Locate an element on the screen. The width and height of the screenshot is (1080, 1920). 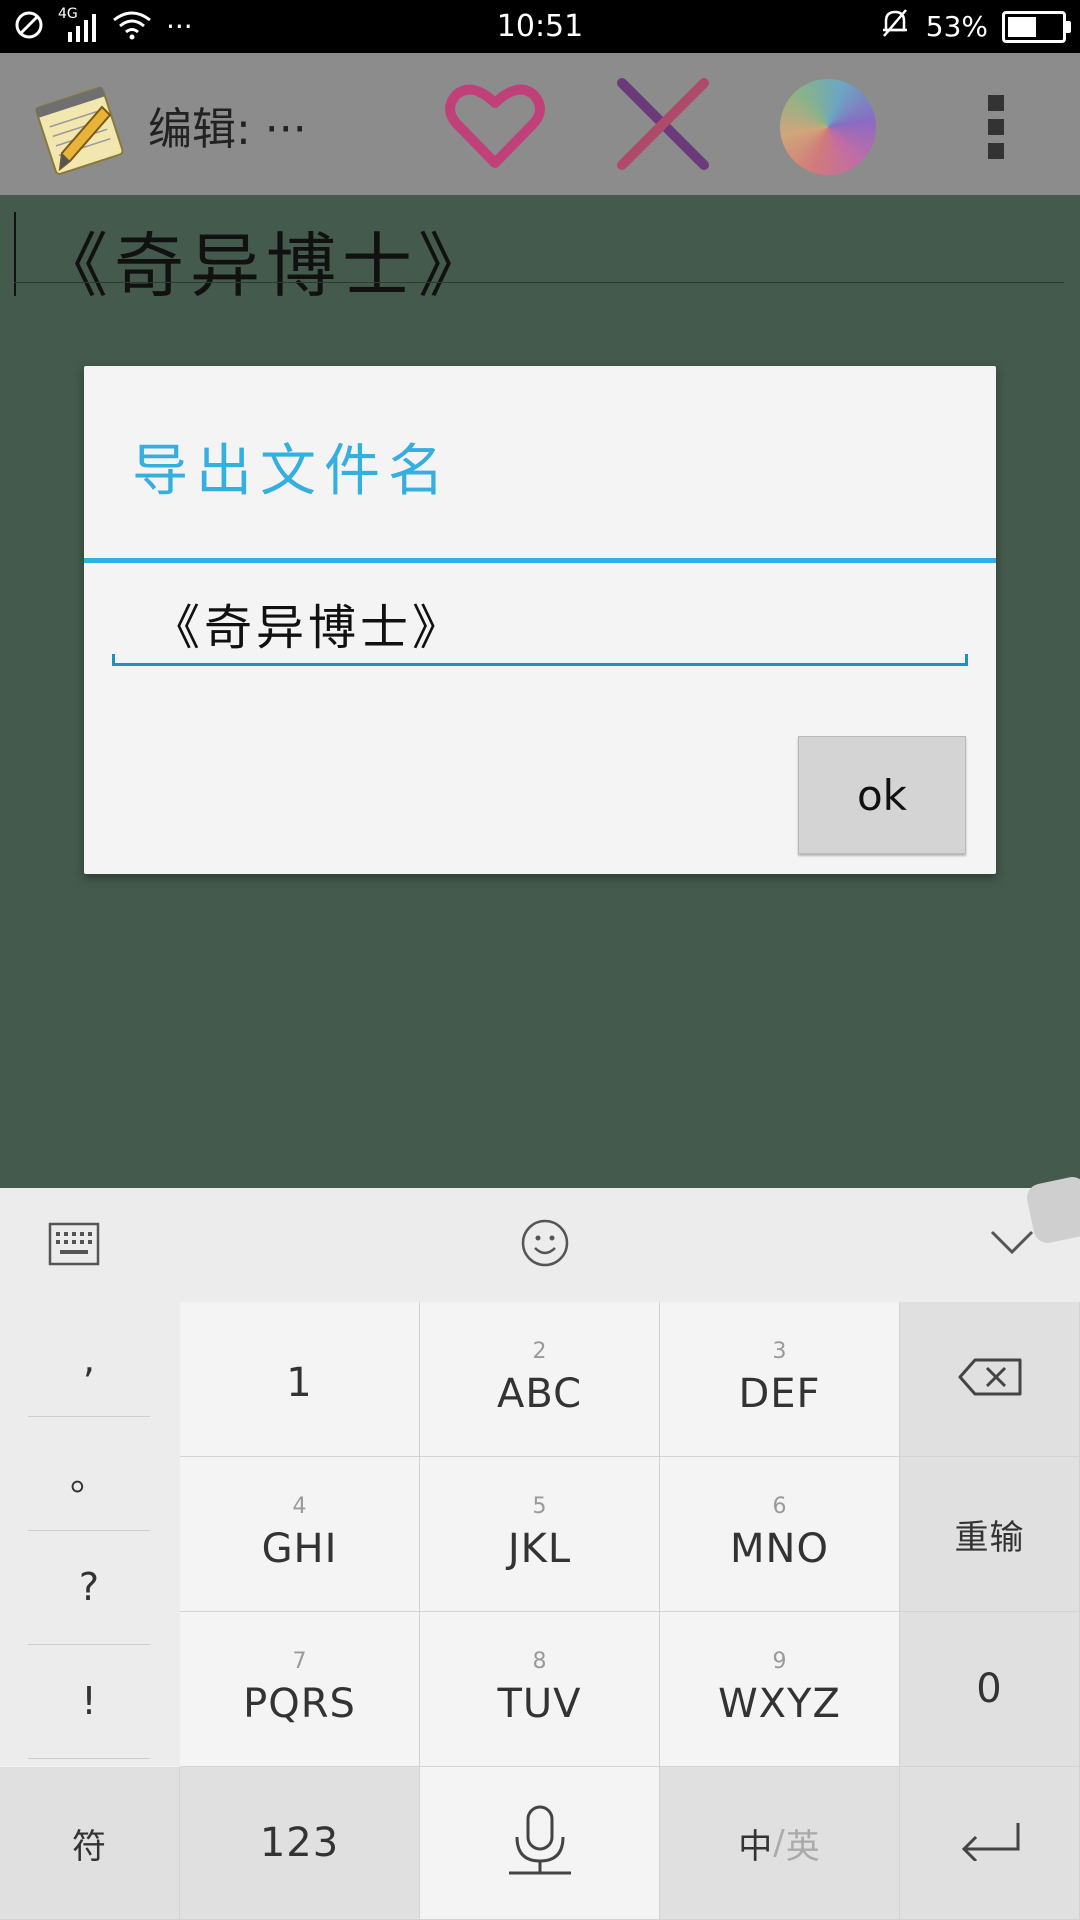
voice-input-key is located at coordinates (540, 1843).